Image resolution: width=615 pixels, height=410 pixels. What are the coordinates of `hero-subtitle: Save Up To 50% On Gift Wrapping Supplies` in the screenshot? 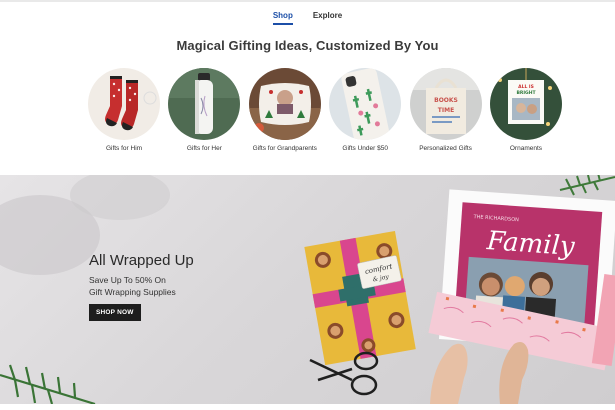 It's located at (141, 286).